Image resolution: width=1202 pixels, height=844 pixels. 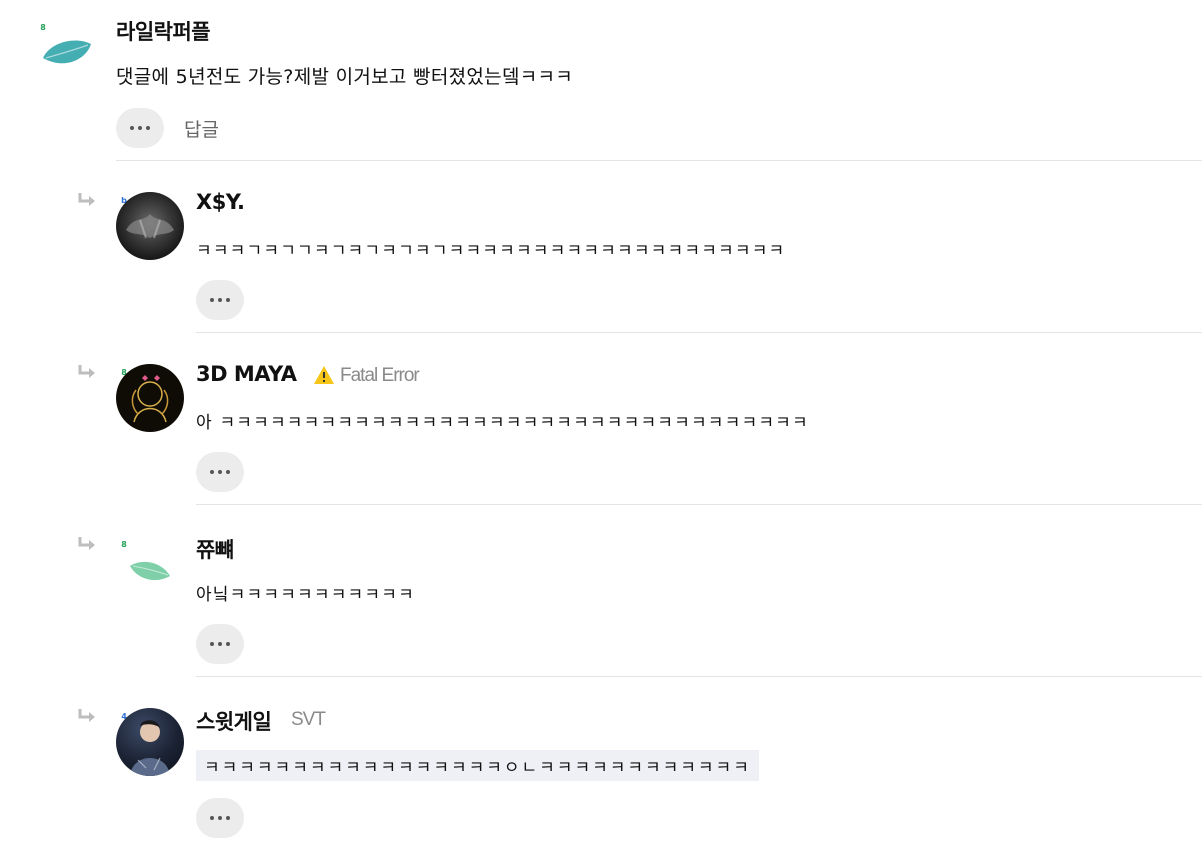 I want to click on comment-text: ㅋㅋㅋㅋㅋㅋㅋㅋㅋㅋㅋㅋㅋㅋㅋㅋㅋㅇㄴㅋㅋㅋㅋㅋㅋㅋㅋㅋㅋㅋㅋ, so click(x=477, y=765).